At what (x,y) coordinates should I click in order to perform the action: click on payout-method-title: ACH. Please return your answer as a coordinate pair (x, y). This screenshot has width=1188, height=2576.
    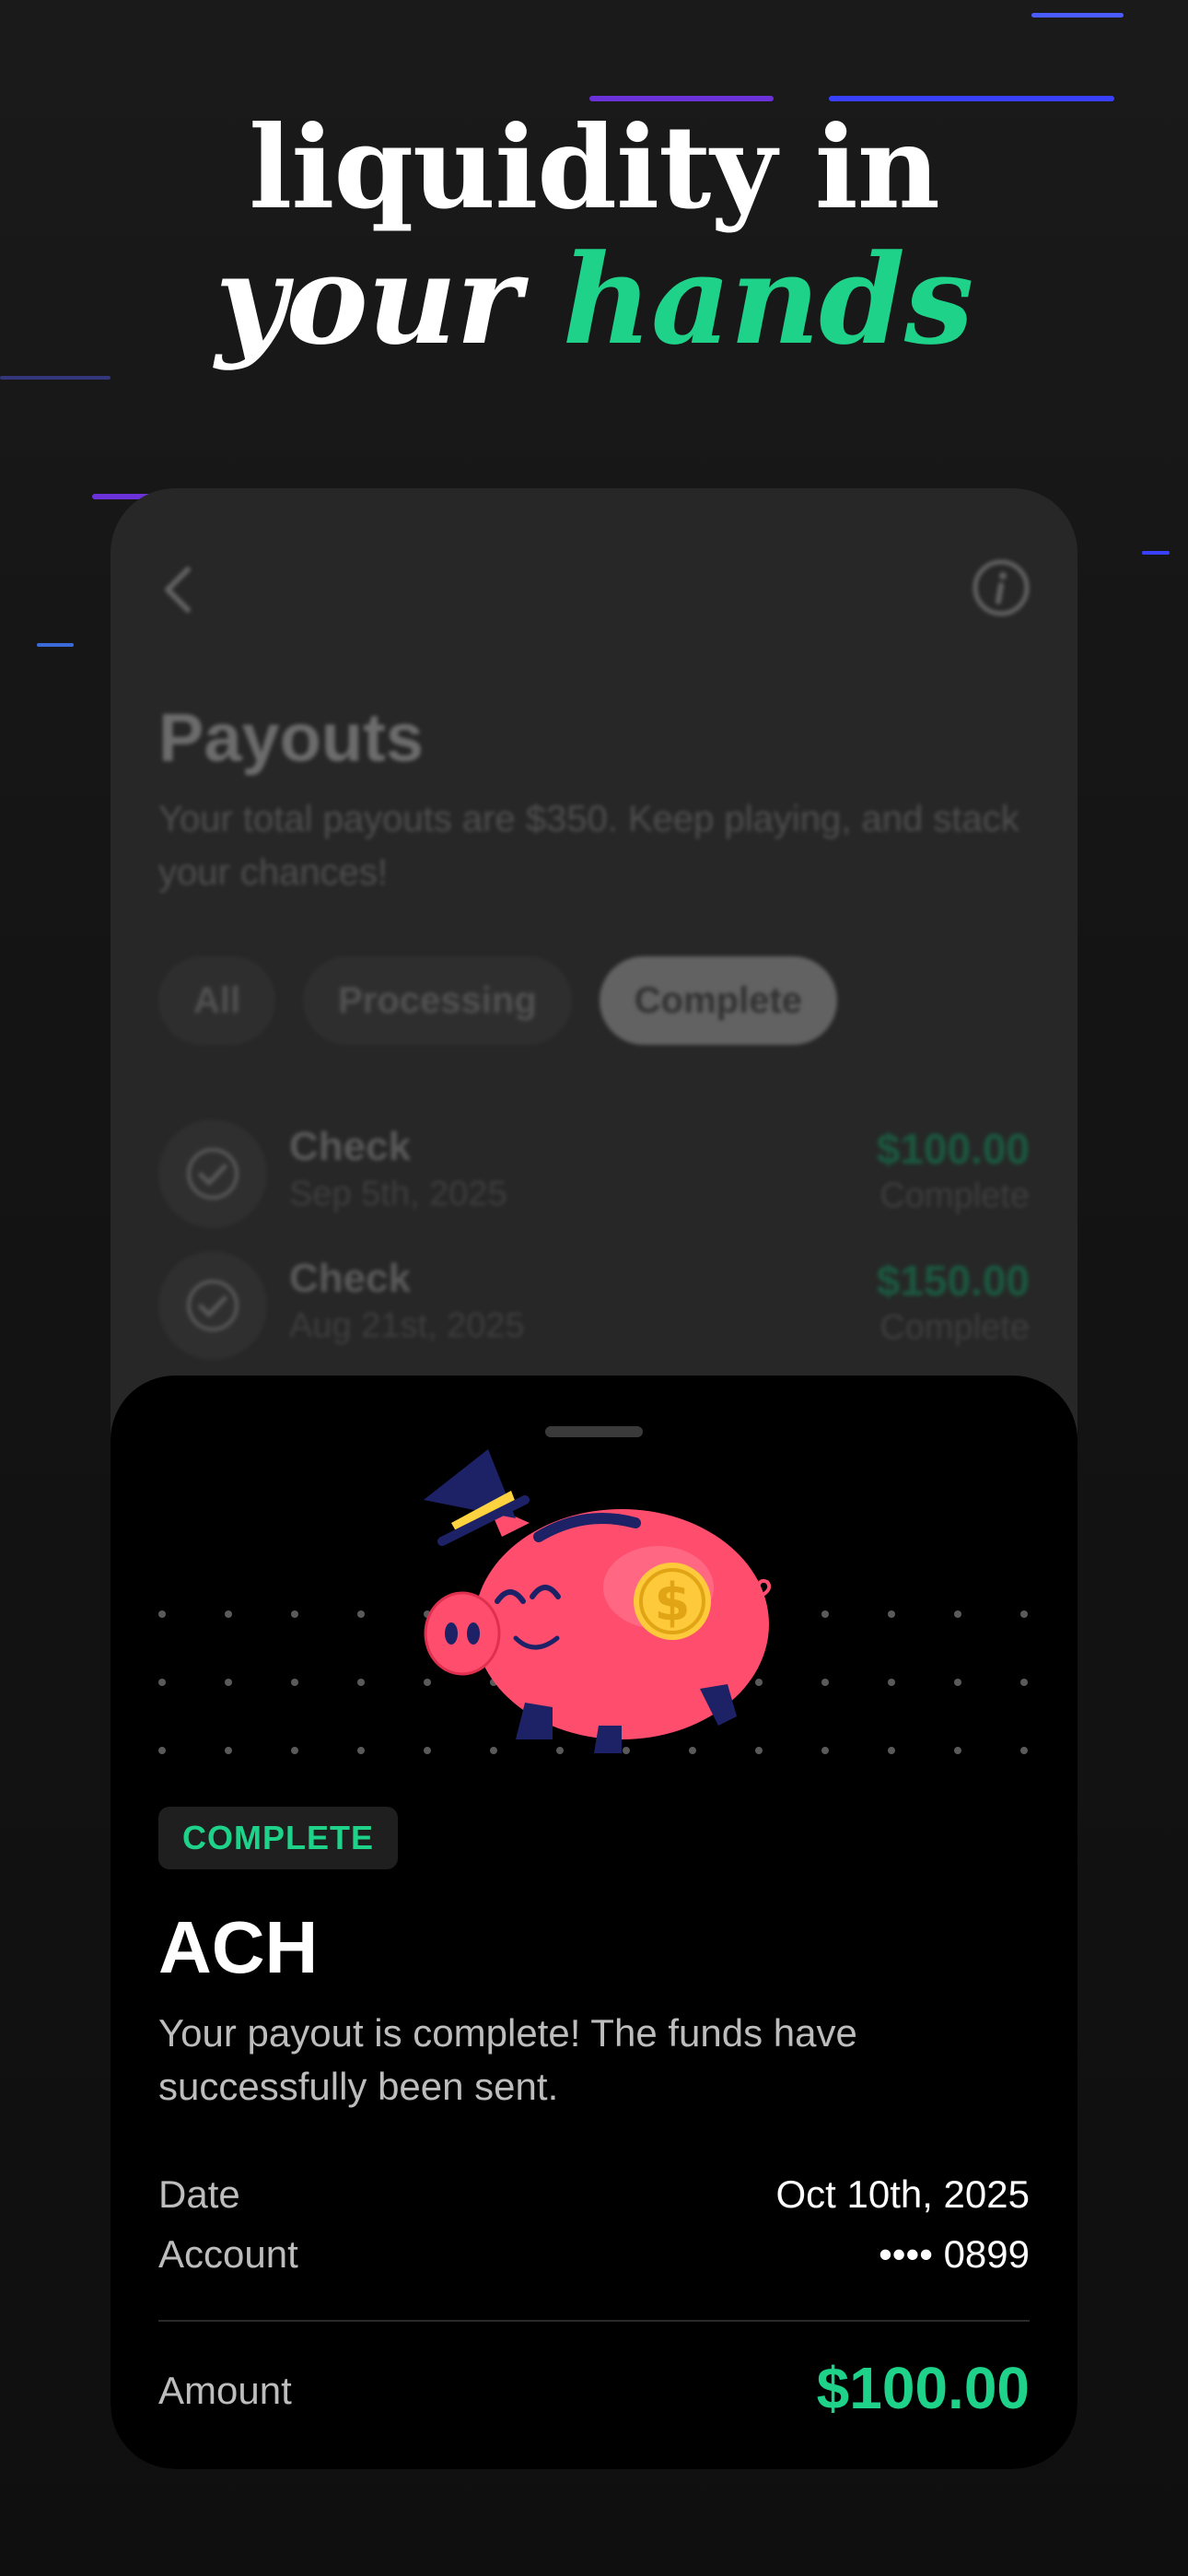
    Looking at the image, I should click on (239, 1947).